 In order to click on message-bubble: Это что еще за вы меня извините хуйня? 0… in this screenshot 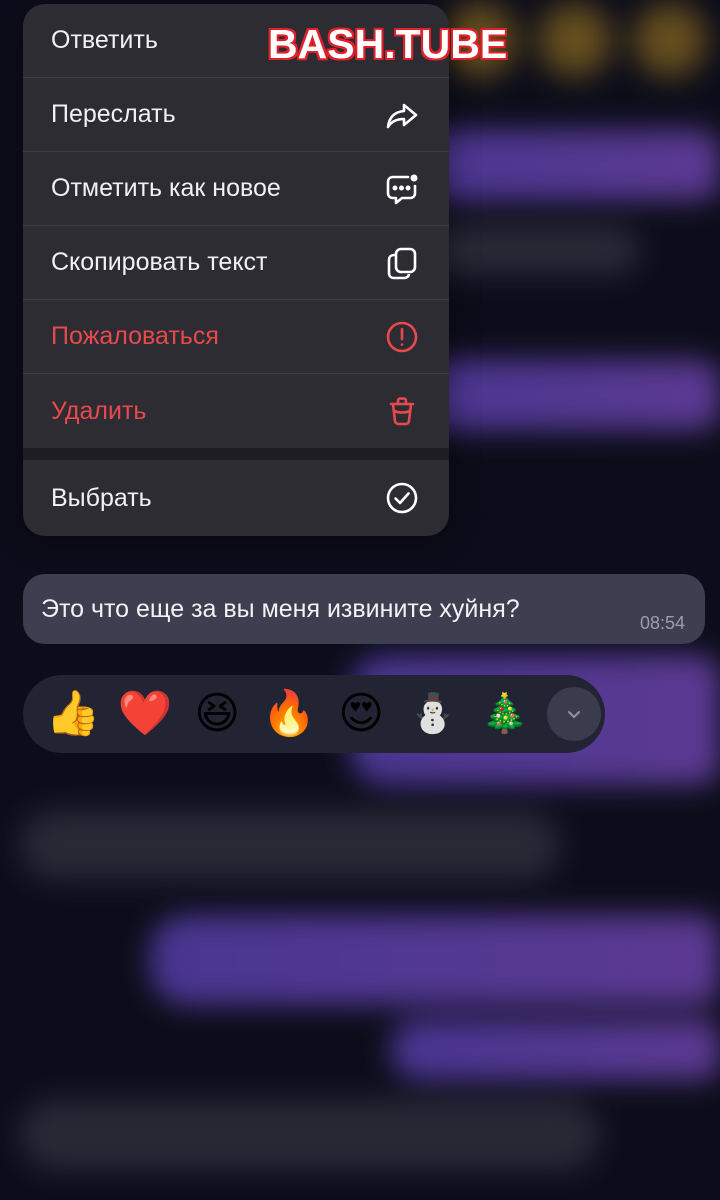, I will do `click(364, 609)`.